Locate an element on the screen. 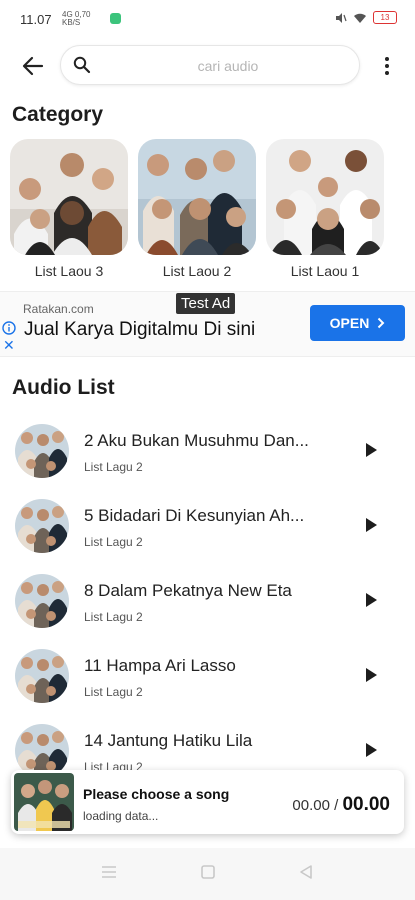 The width and height of the screenshot is (415, 900). battery-icon: 13 is located at coordinates (385, 17).